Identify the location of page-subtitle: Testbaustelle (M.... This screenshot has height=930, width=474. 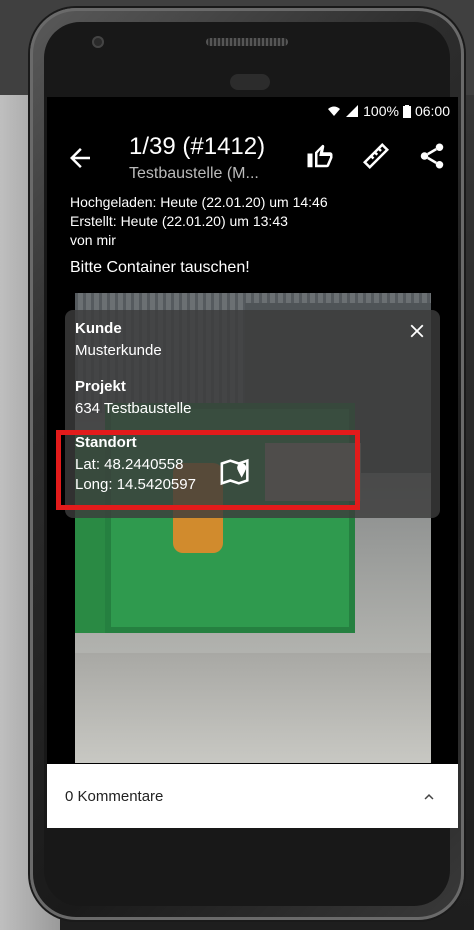
(194, 173).